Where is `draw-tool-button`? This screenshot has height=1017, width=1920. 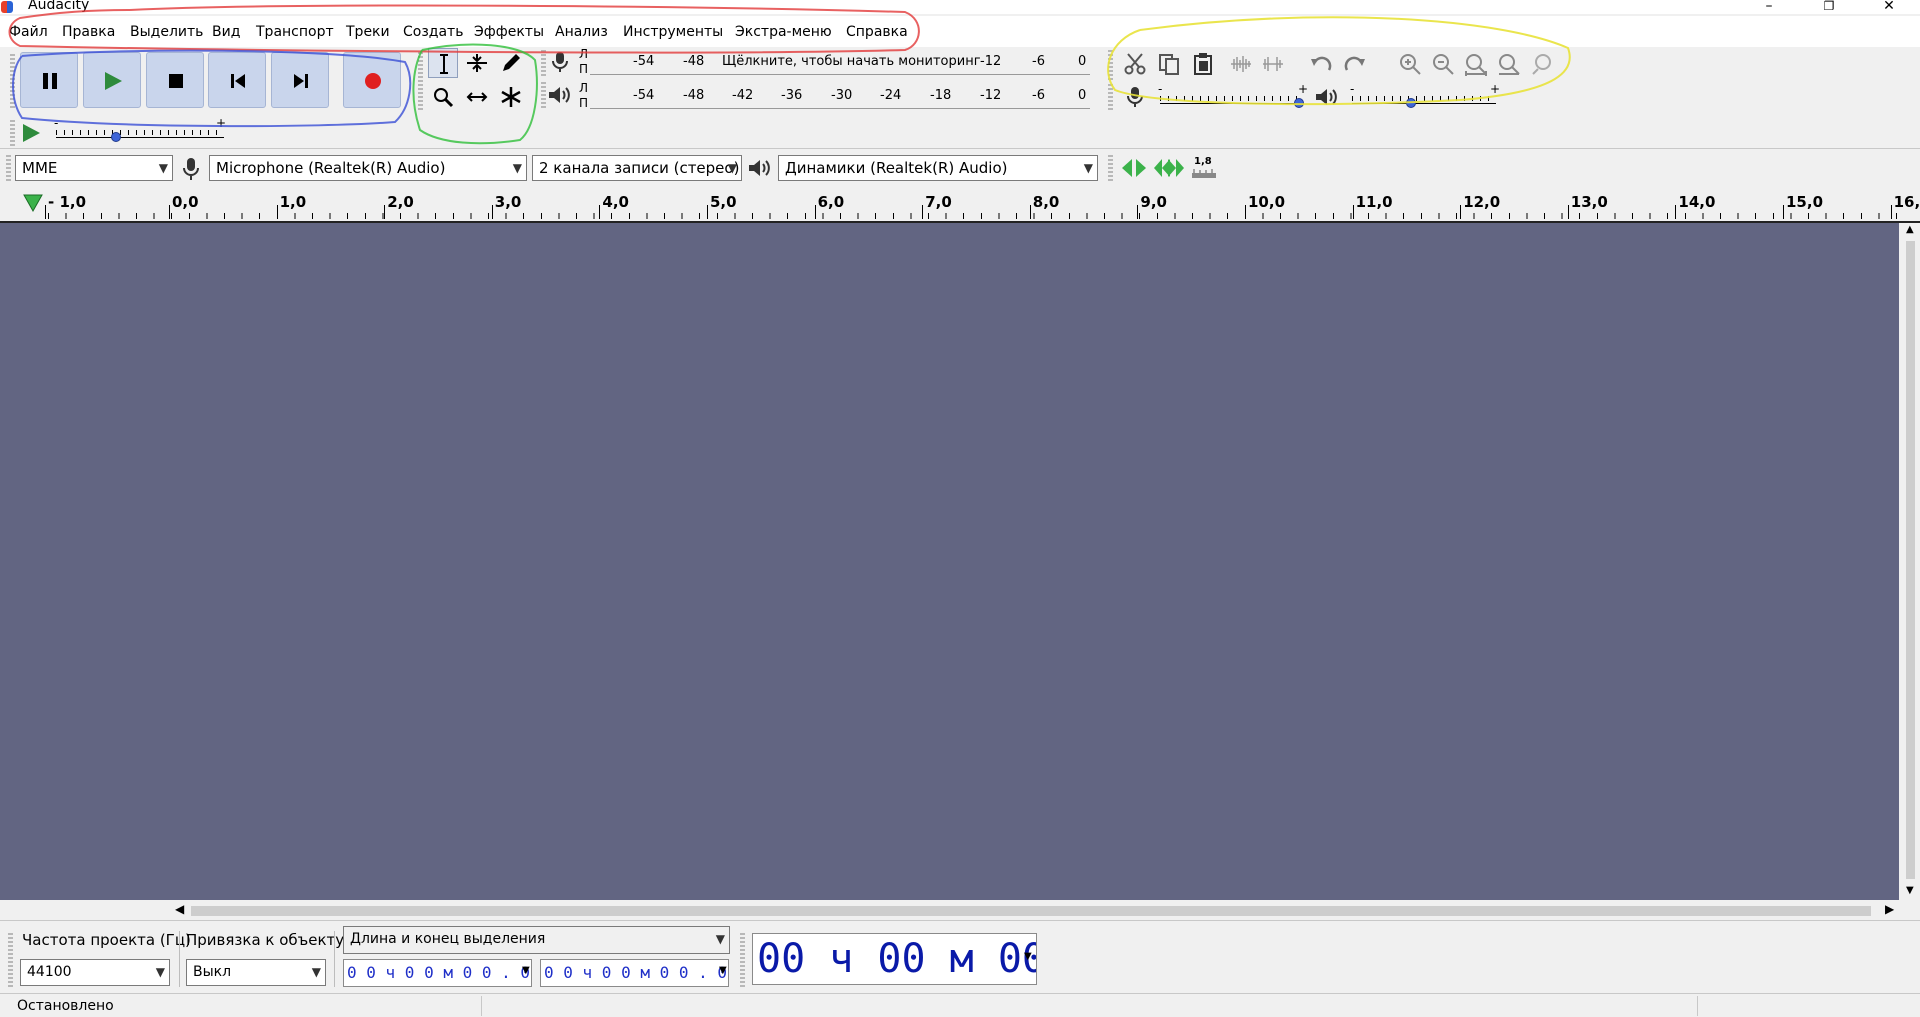
draw-tool-button is located at coordinates (511, 63).